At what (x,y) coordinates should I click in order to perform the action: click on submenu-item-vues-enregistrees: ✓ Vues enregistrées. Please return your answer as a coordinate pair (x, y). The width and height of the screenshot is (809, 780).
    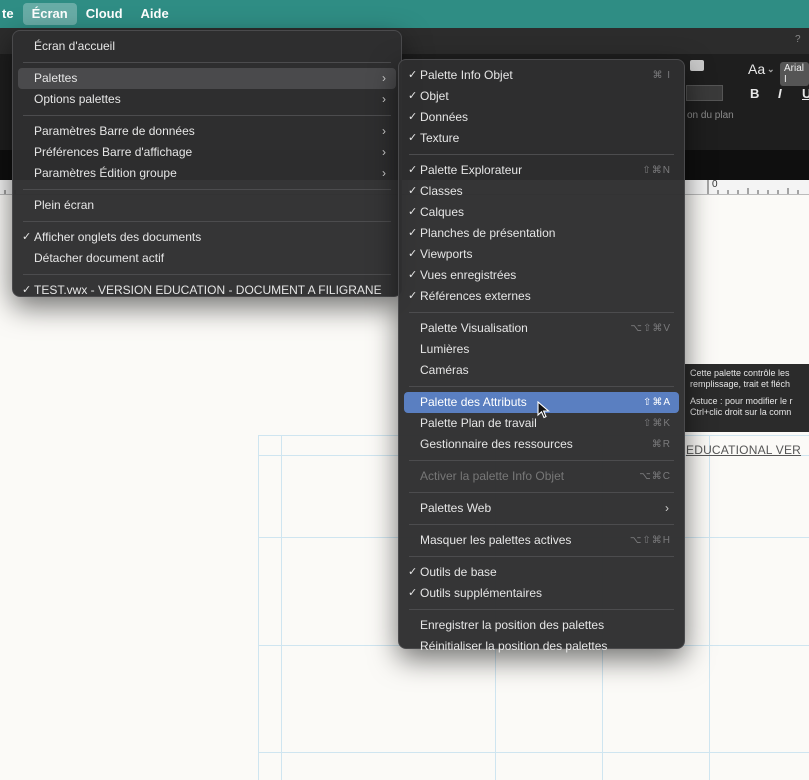
    Looking at the image, I should click on (541, 275).